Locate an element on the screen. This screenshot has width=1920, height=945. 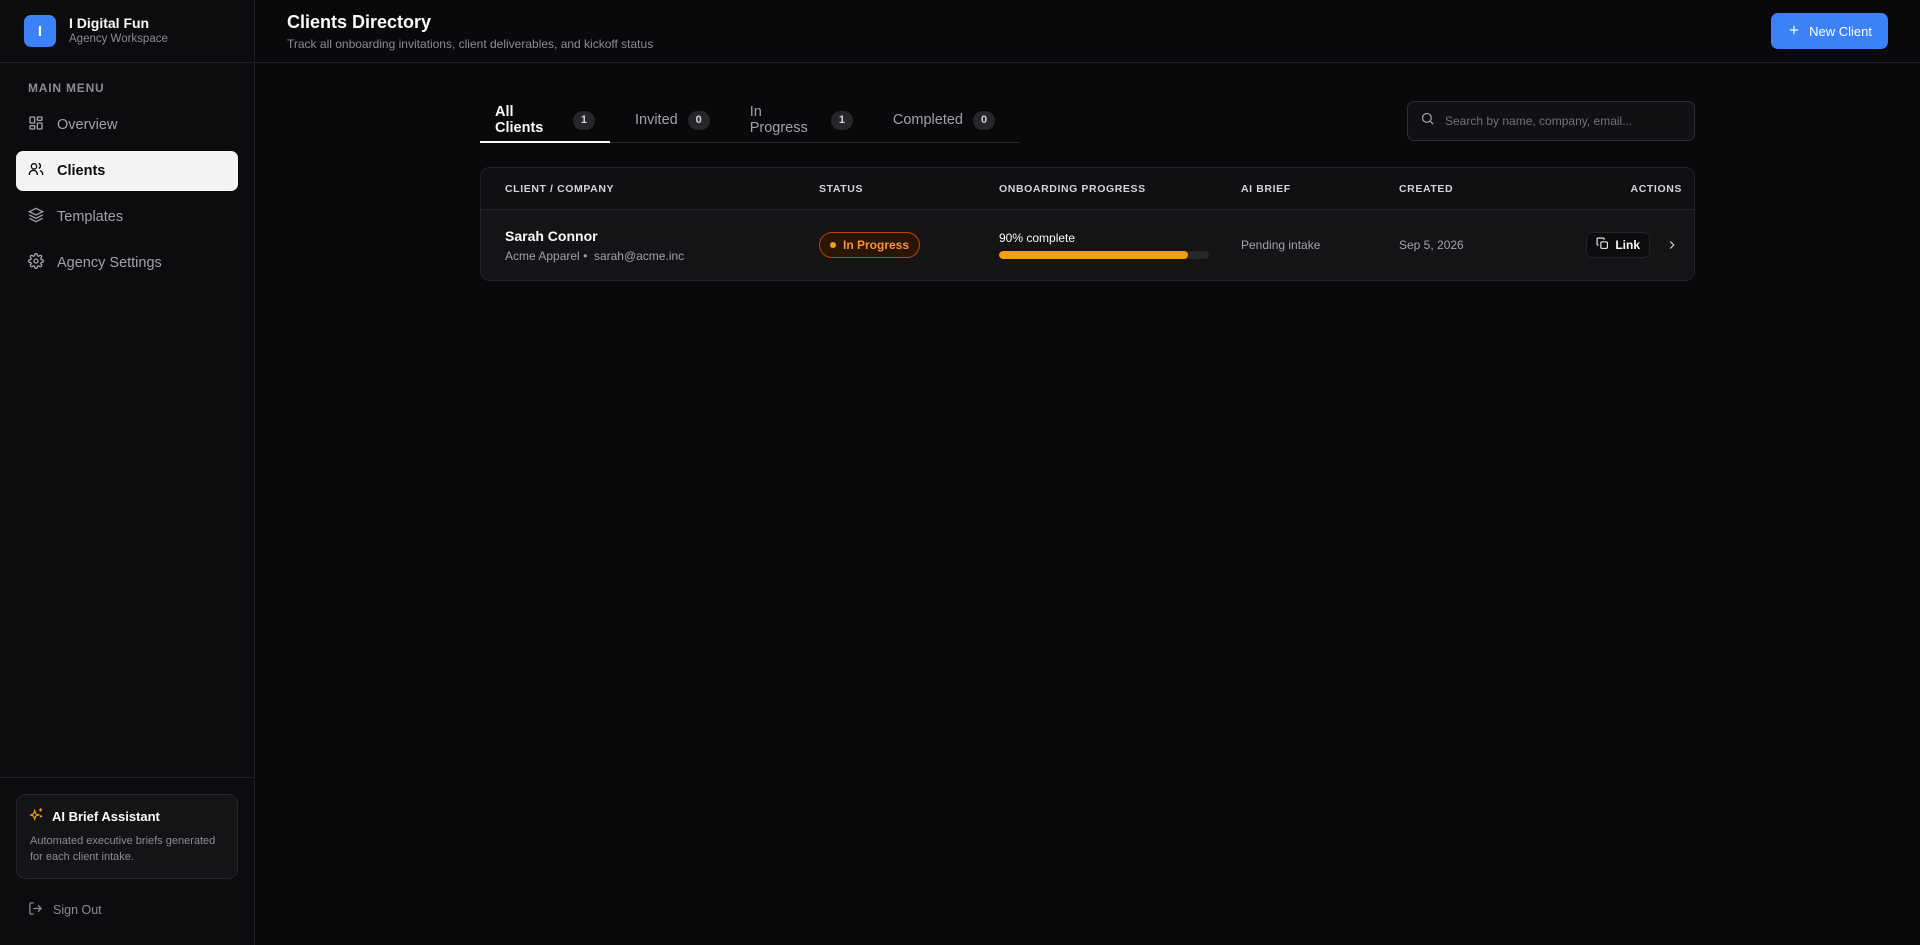
column-header: CLIENT / COMPANY is located at coordinates (560, 188).